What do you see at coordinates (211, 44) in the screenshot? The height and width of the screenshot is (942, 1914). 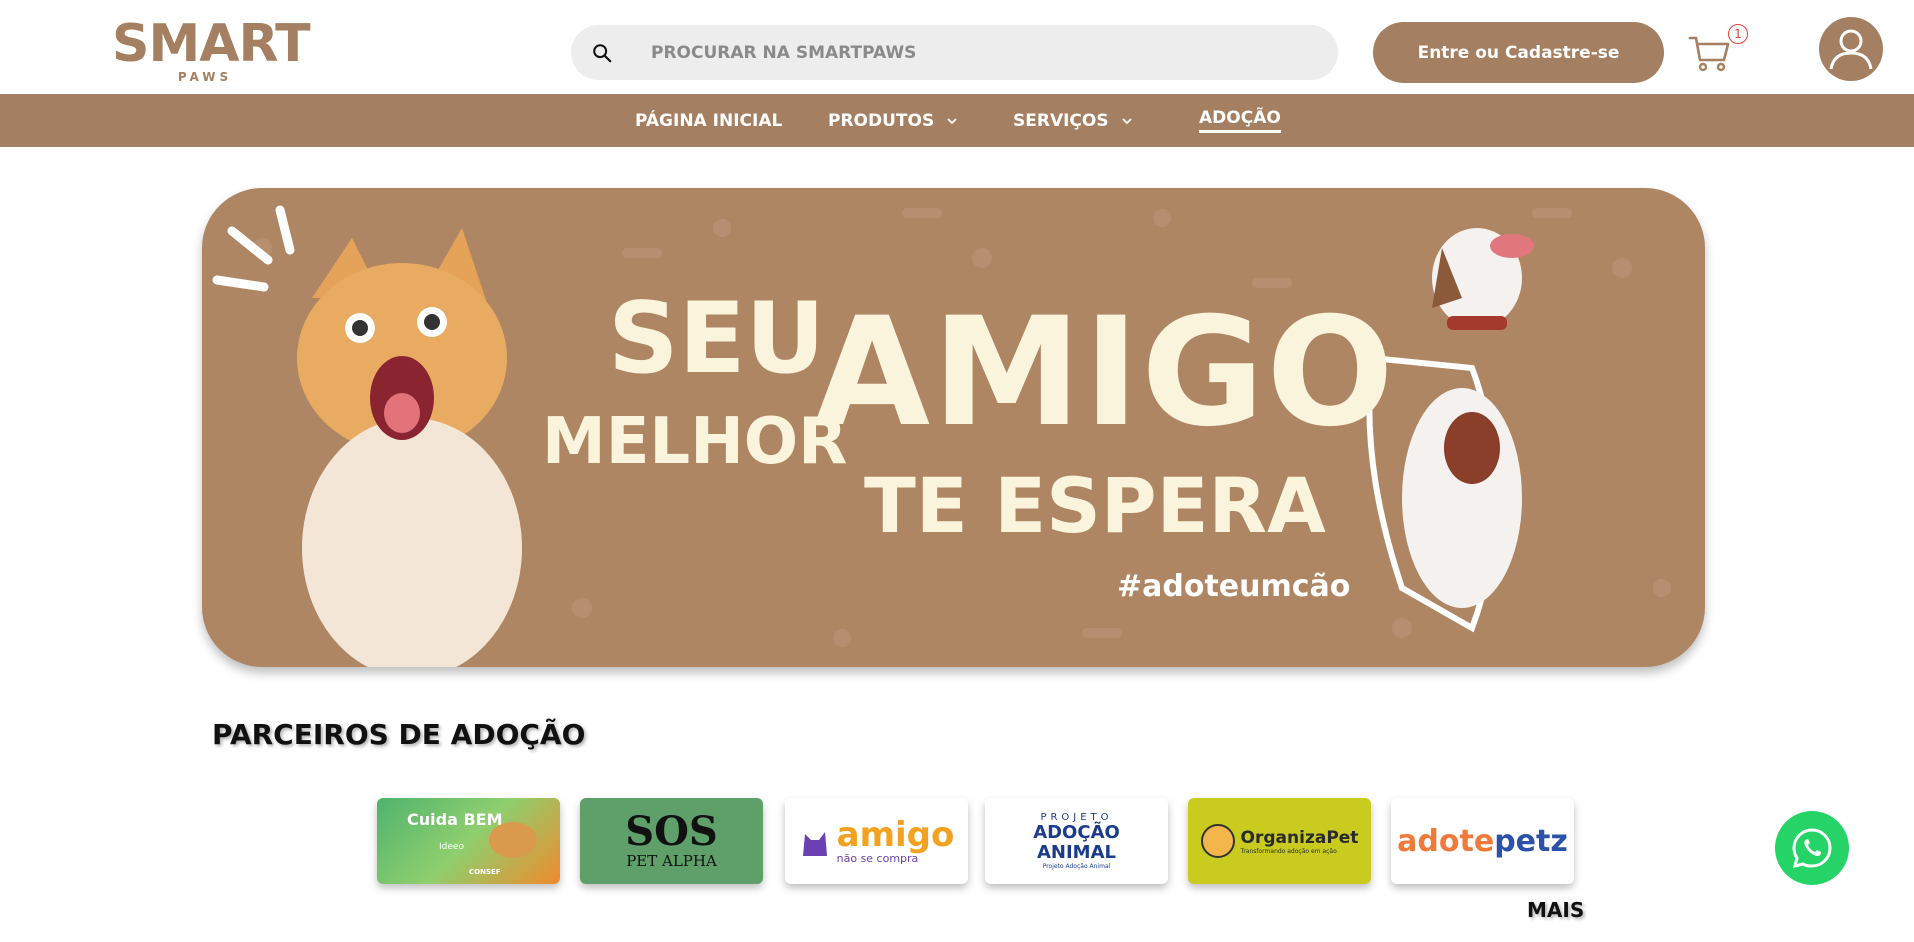 I see `logo-wordmark: SMART` at bounding box center [211, 44].